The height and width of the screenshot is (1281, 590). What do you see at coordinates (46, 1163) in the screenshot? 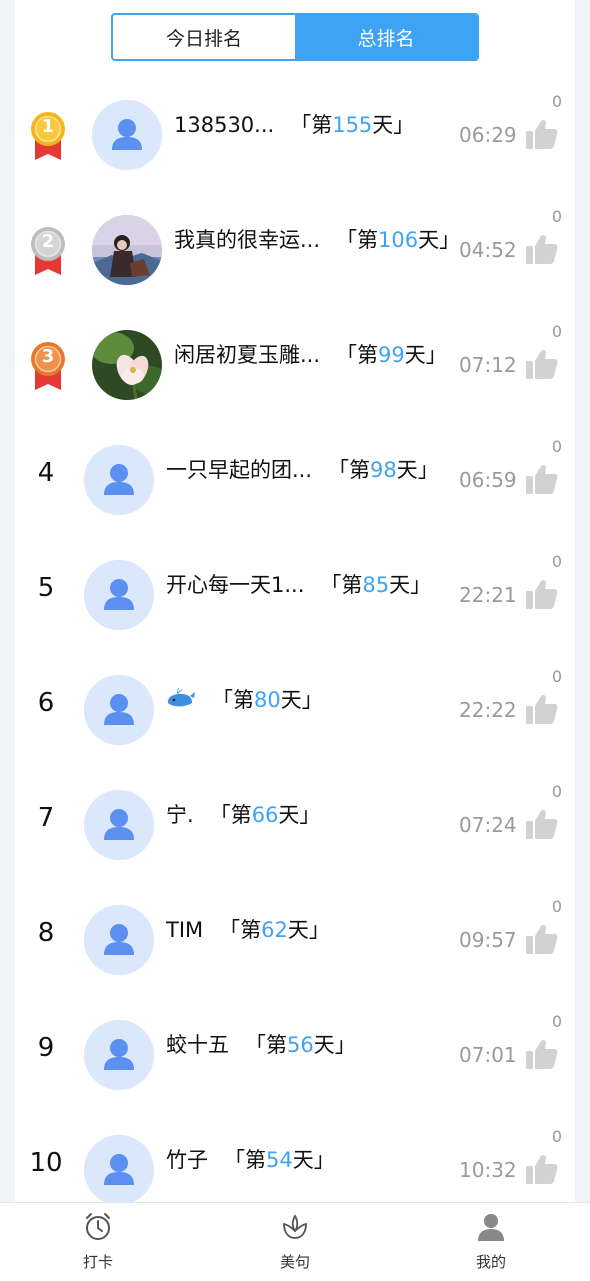
I see `rank-number: 10` at bounding box center [46, 1163].